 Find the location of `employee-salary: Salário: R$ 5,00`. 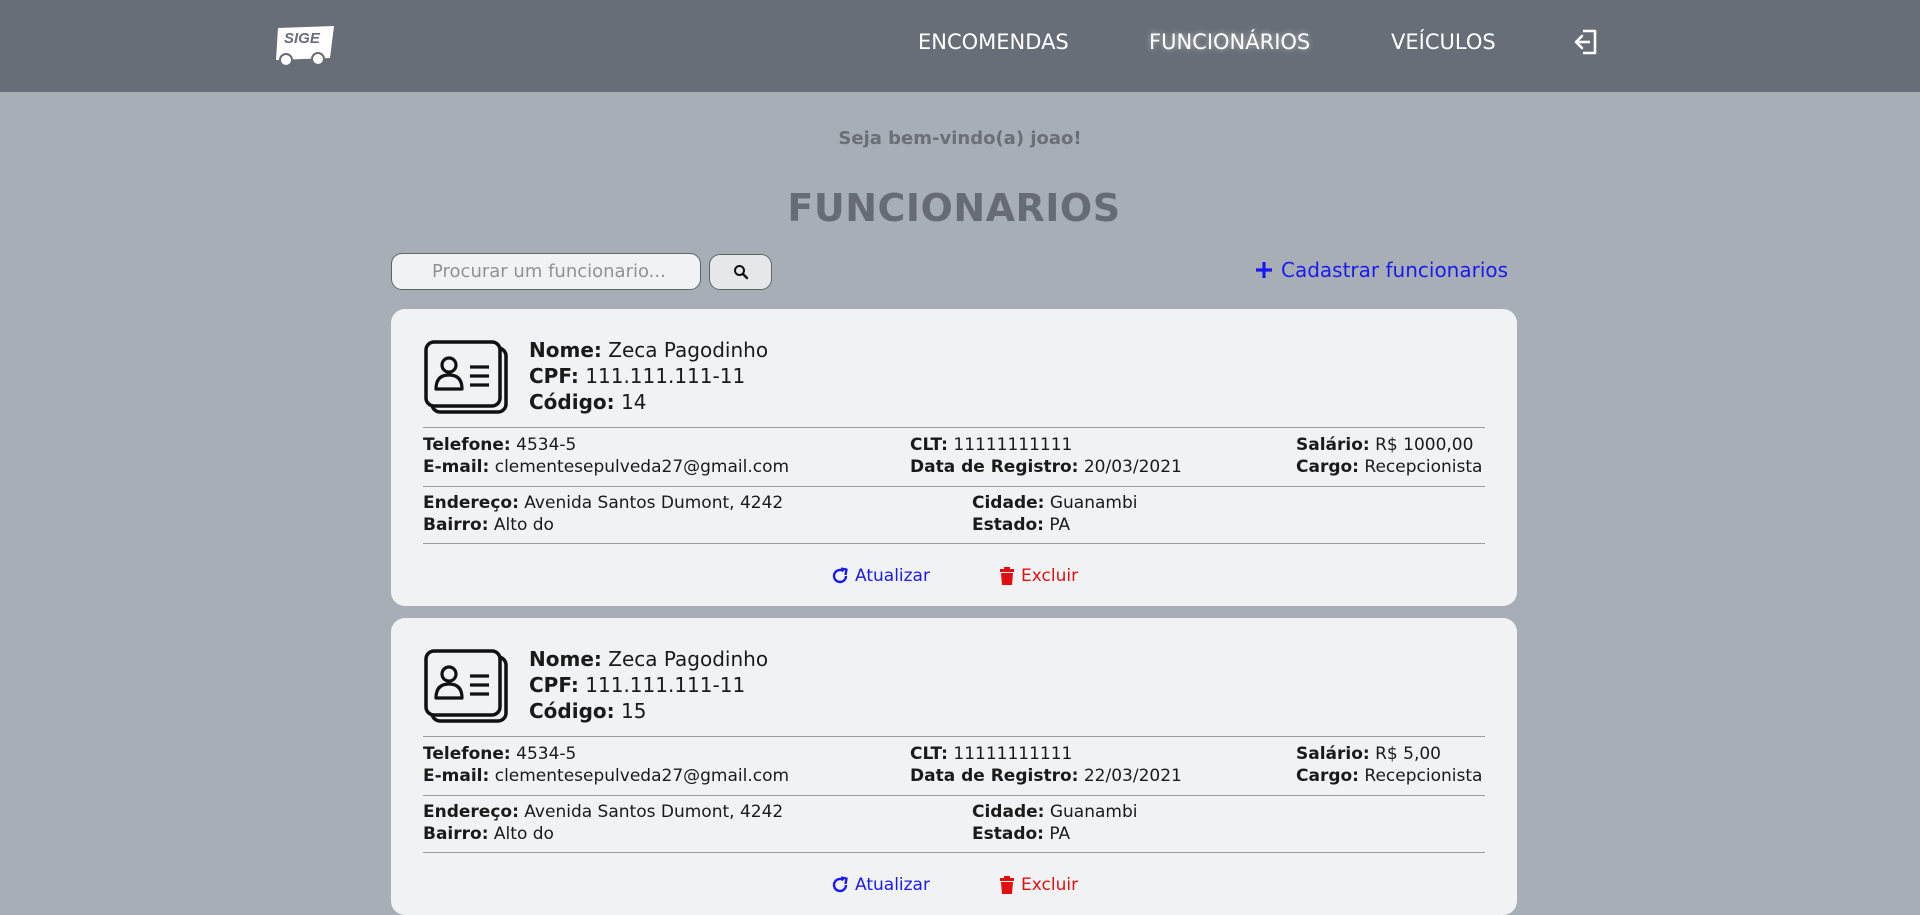

employee-salary: Salário: R$ 5,00 is located at coordinates (1368, 754).